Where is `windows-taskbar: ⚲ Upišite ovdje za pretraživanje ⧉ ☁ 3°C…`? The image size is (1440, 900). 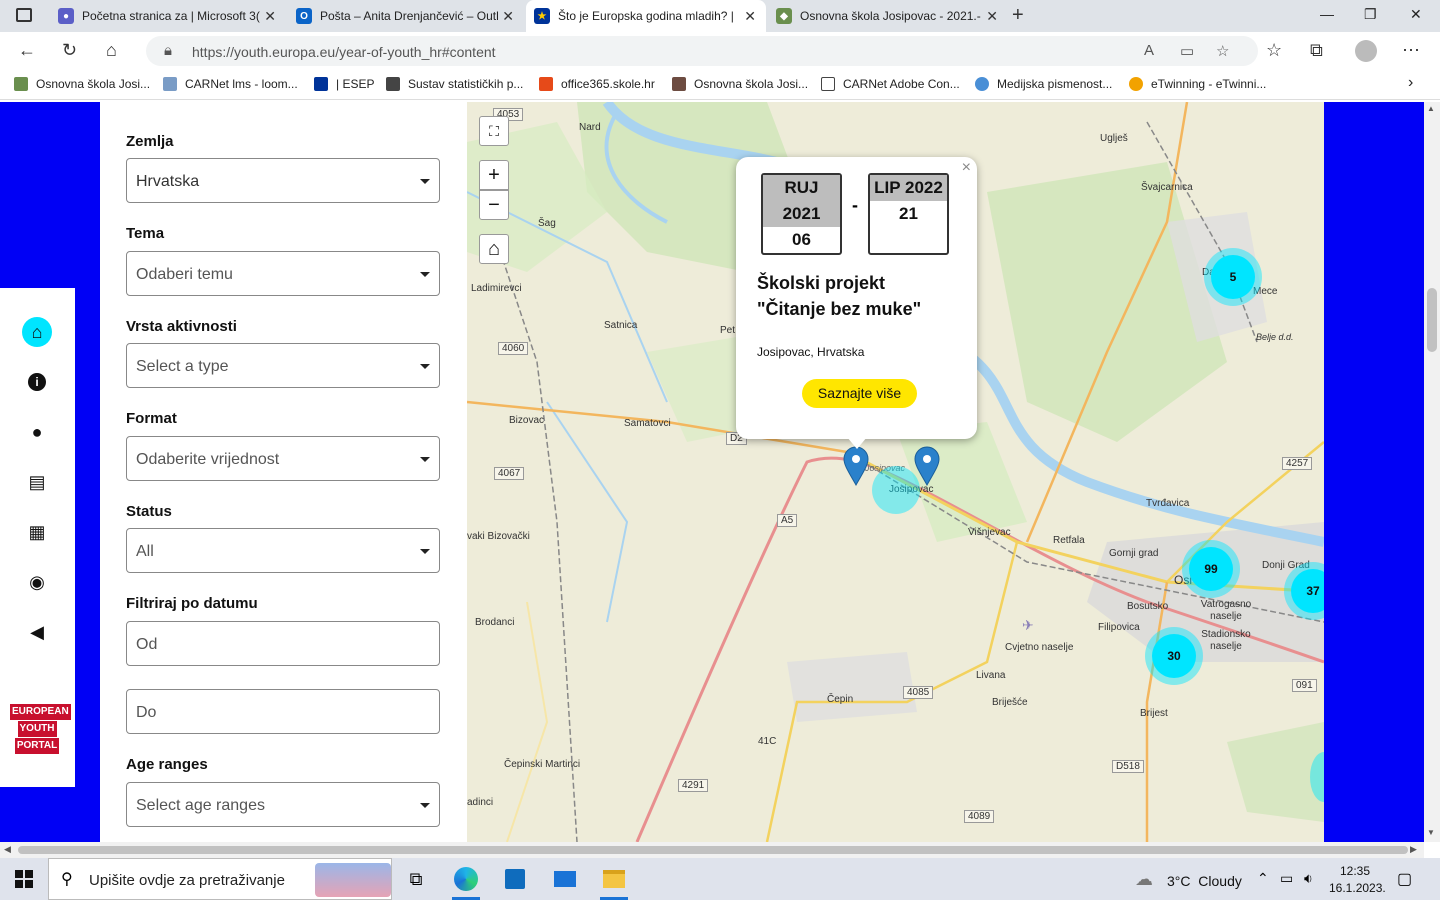
windows-taskbar: ⚲ Upišite ovdje za pretraživanje ⧉ ☁ 3°C… is located at coordinates (720, 879).